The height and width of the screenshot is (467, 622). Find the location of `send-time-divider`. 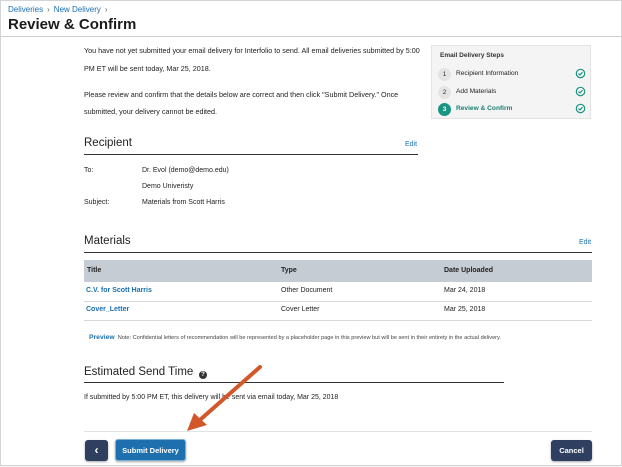

send-time-divider is located at coordinates (294, 382).